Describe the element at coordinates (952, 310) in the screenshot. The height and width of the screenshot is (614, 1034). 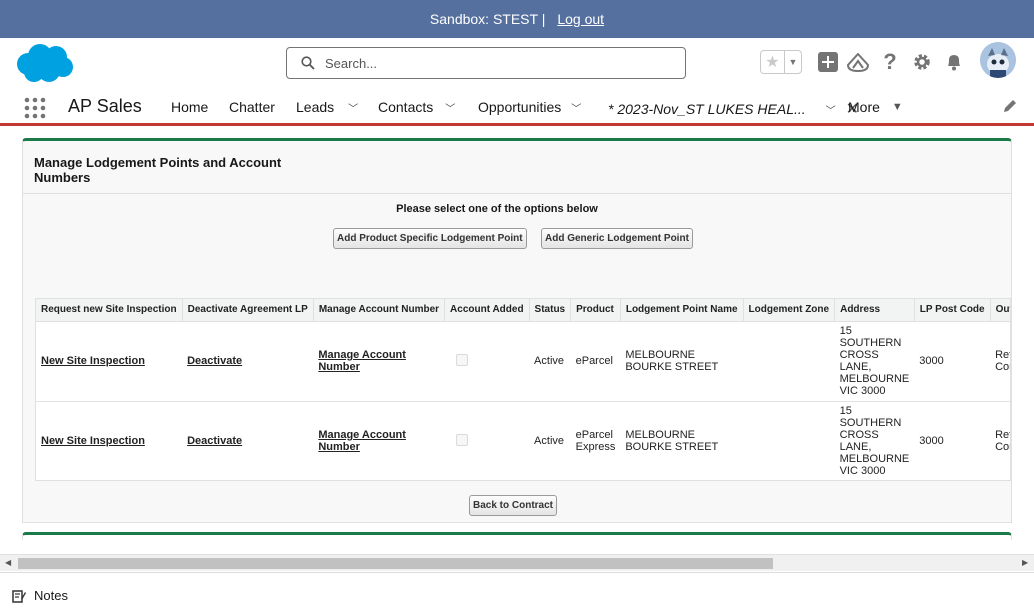
I see `column-header: LP Post Code` at that location.